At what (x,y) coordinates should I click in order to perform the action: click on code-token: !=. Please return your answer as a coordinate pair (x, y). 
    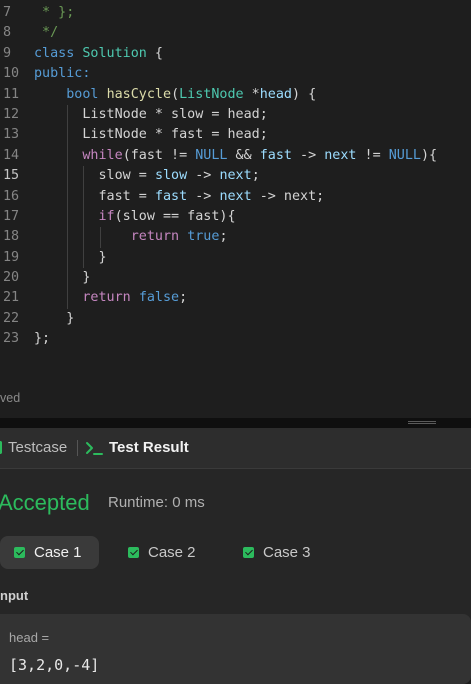
    Looking at the image, I should click on (372, 155).